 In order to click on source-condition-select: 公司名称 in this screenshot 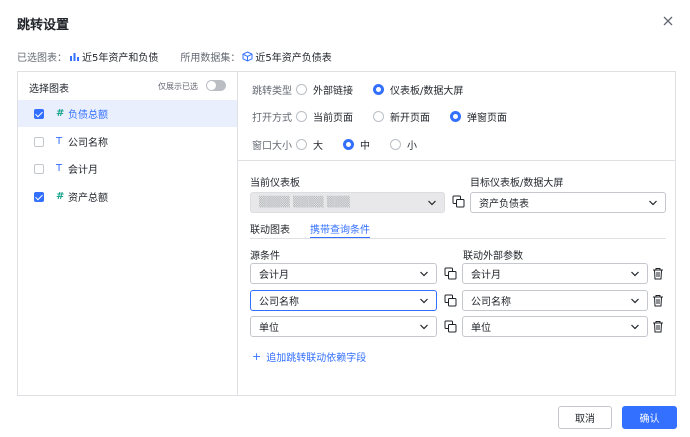, I will do `click(343, 300)`.